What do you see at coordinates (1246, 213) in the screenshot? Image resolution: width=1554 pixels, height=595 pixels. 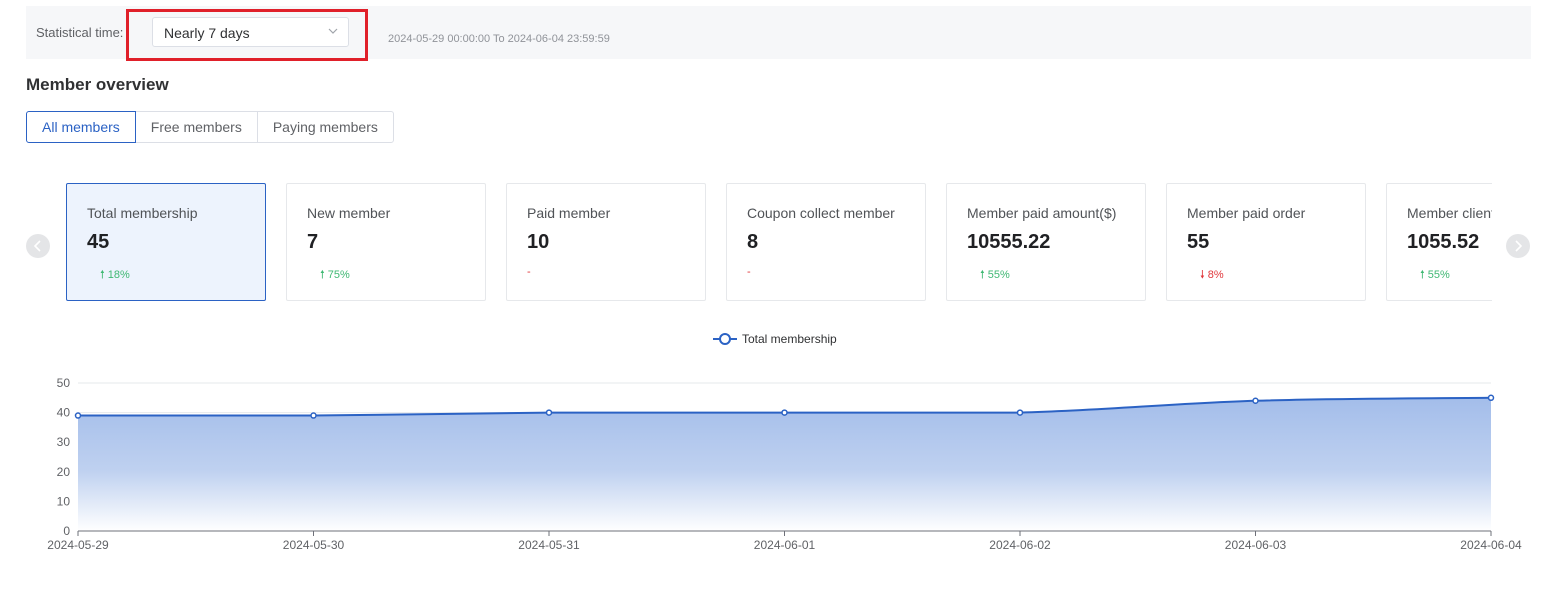 I see `card-label: Member paid order` at bounding box center [1246, 213].